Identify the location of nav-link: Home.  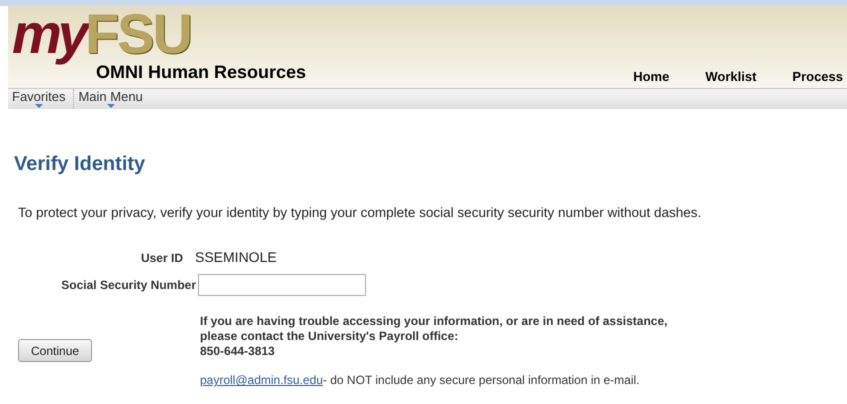
(651, 76).